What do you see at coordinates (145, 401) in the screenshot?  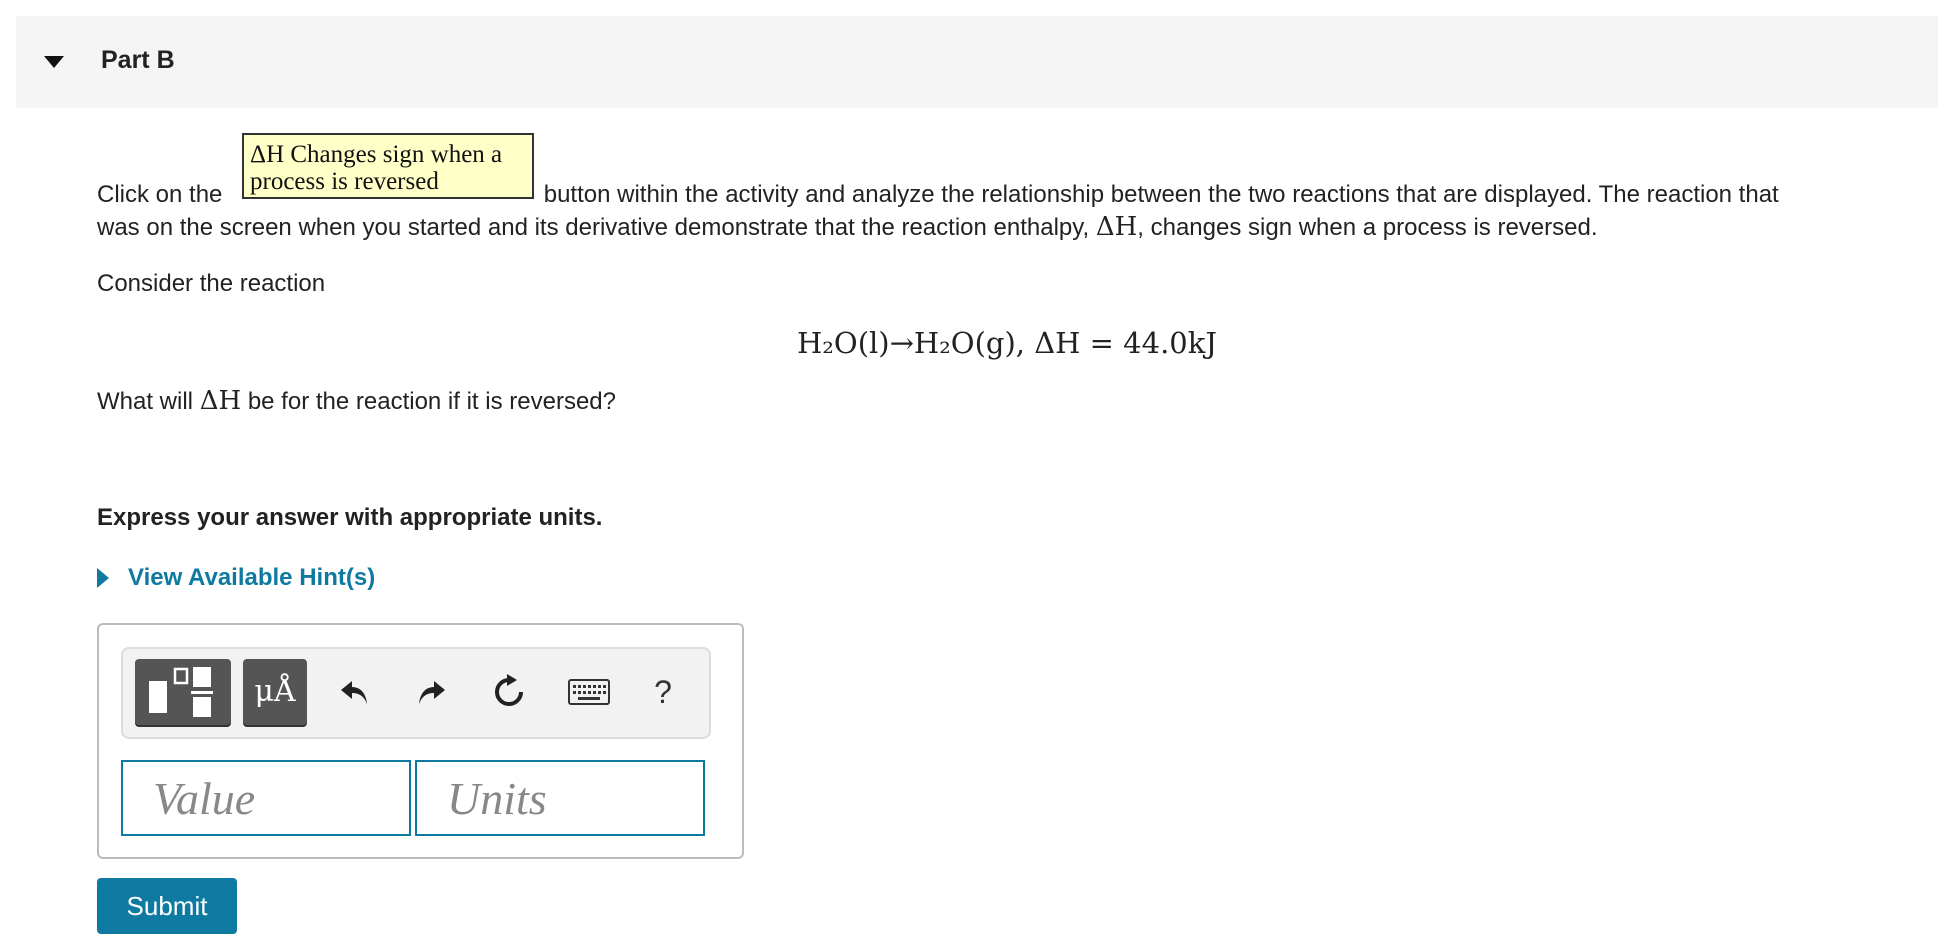 I see `question-prefix: What will` at bounding box center [145, 401].